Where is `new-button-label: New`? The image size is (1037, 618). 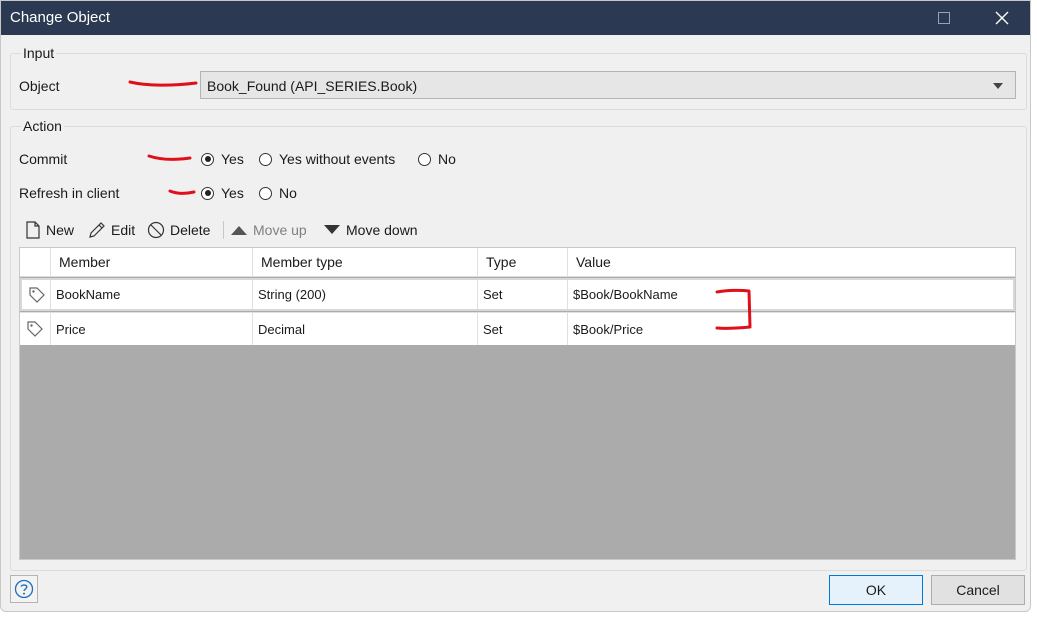
new-button-label: New is located at coordinates (60, 230).